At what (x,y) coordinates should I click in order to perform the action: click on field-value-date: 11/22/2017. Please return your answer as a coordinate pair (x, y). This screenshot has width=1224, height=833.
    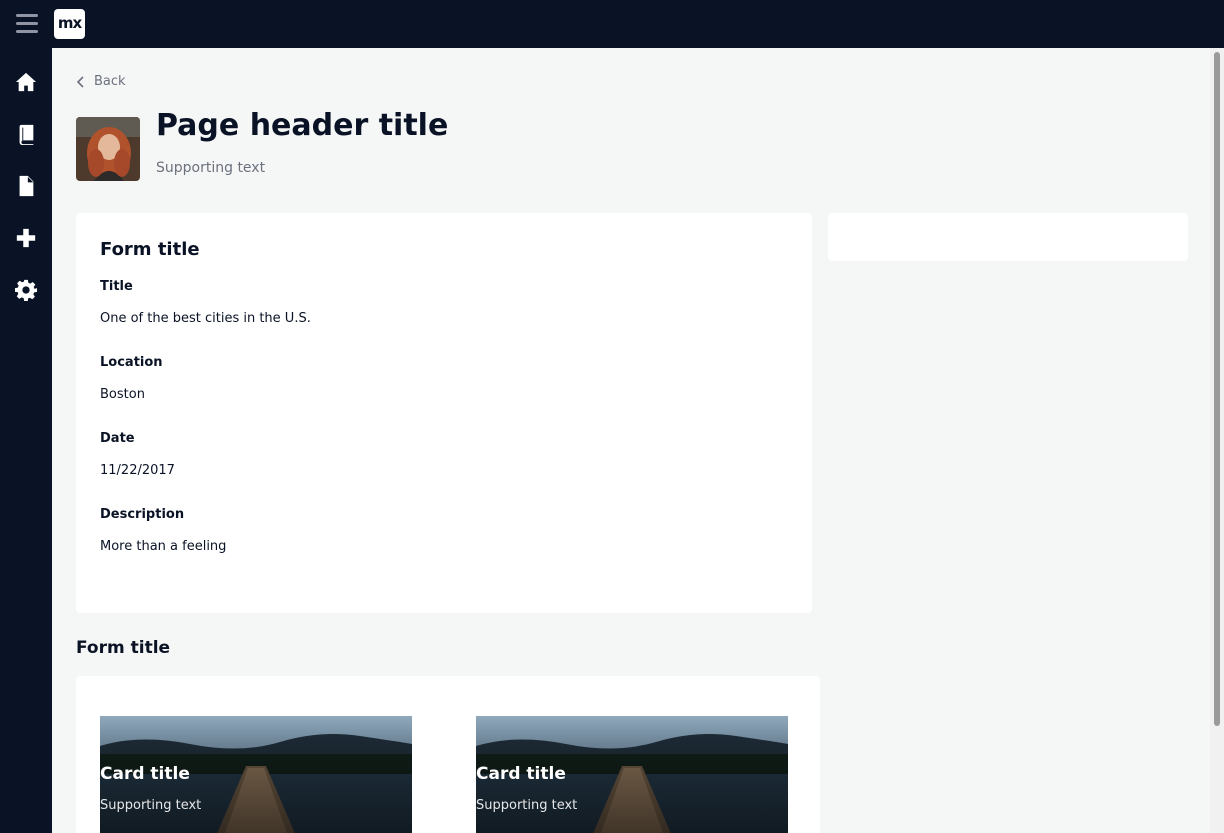
    Looking at the image, I should click on (137, 470).